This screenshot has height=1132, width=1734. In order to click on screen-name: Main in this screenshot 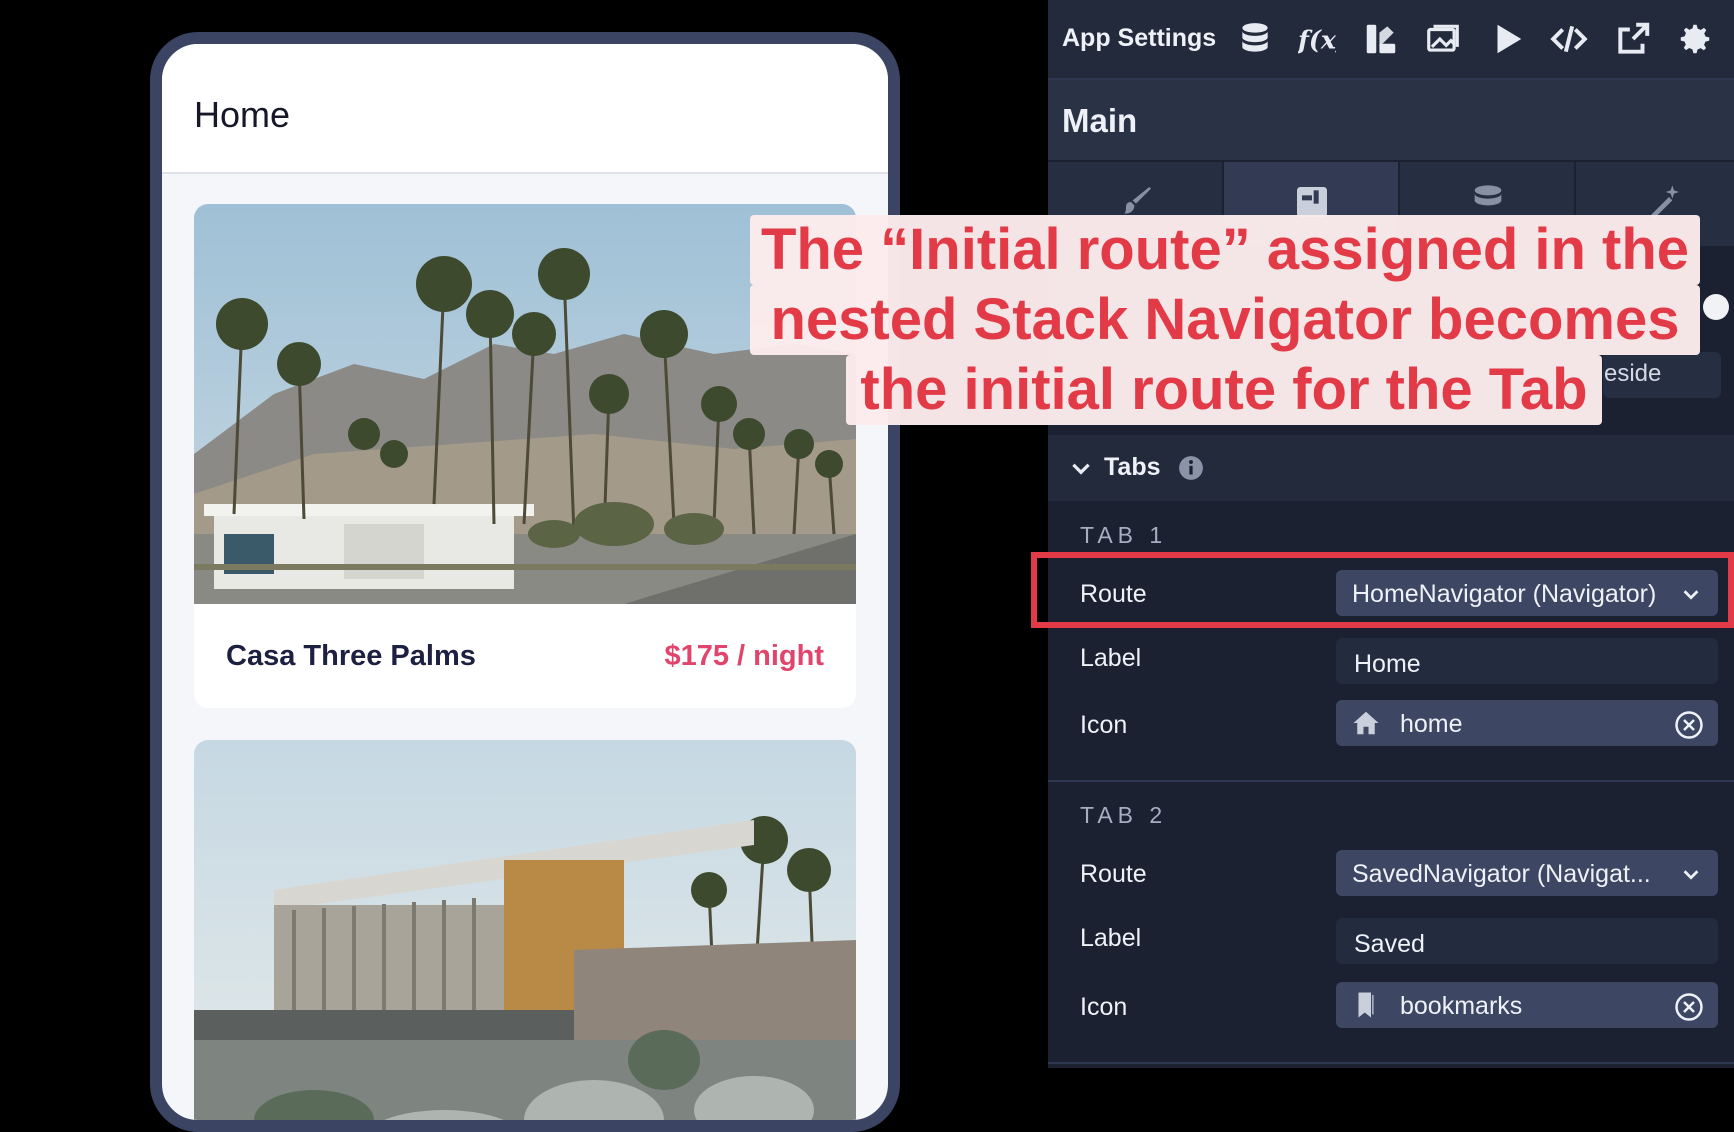, I will do `click(1100, 120)`.